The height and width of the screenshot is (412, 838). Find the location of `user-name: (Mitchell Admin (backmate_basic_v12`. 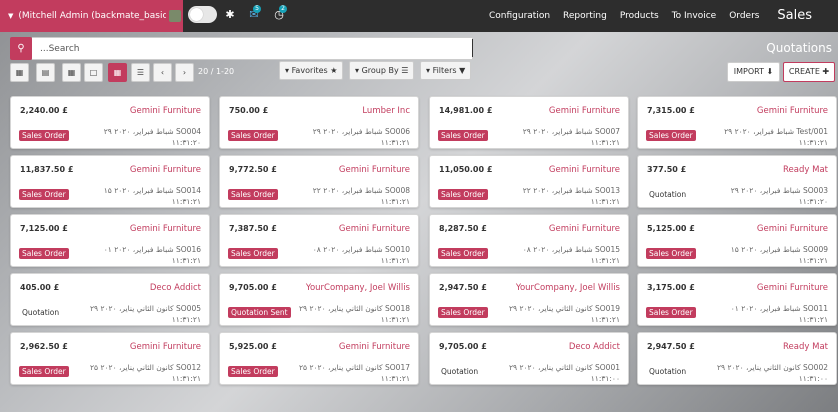

user-name: (Mitchell Admin (backmate_basic_v12 is located at coordinates (92, 16).